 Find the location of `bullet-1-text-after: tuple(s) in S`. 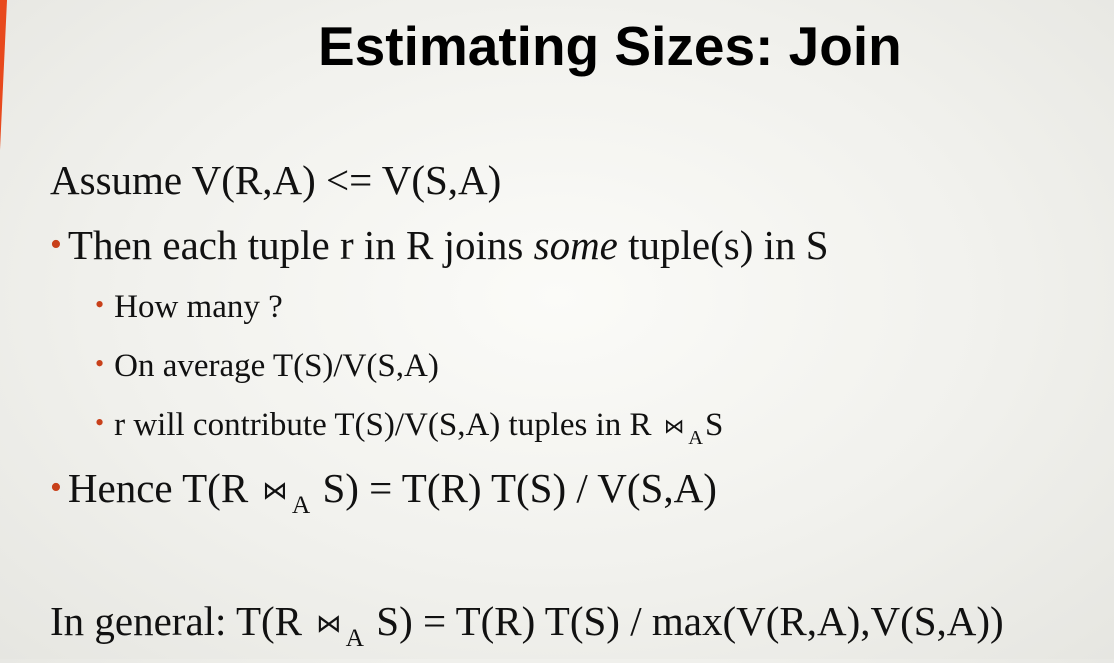

bullet-1-text-after: tuple(s) in S is located at coordinates (723, 245).